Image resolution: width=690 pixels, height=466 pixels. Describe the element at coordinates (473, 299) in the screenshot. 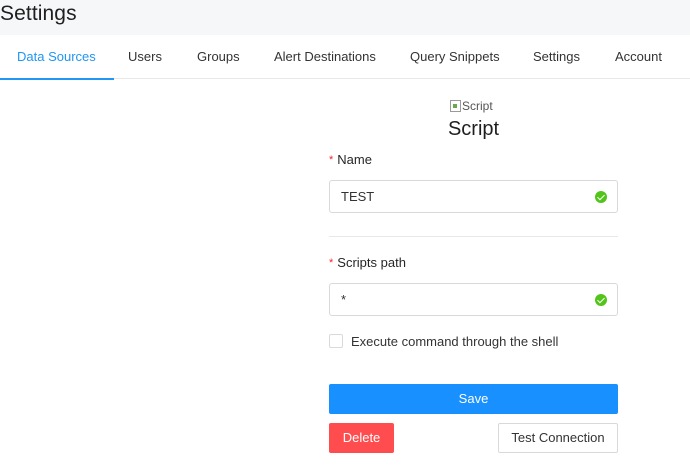

I see `scripts-path-input: *` at that location.